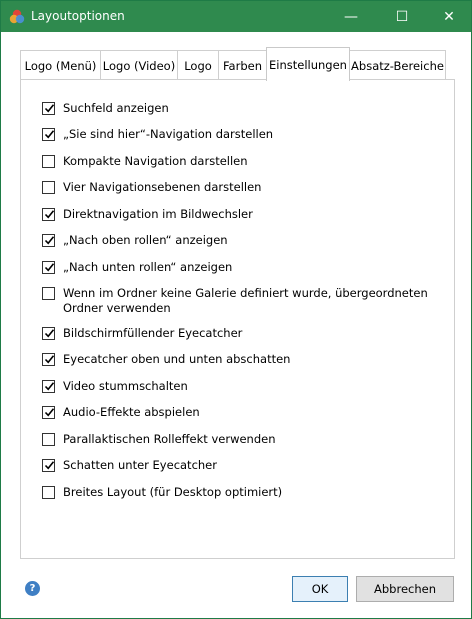  I want to click on option-label: „Nach oben rollen“ anzeigen, so click(145, 240).